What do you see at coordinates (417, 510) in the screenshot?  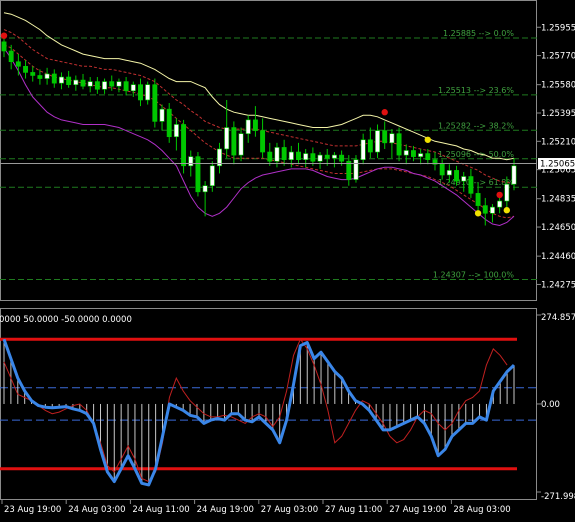 I see `time-tick-label: 27 Aug 19:00` at bounding box center [417, 510].